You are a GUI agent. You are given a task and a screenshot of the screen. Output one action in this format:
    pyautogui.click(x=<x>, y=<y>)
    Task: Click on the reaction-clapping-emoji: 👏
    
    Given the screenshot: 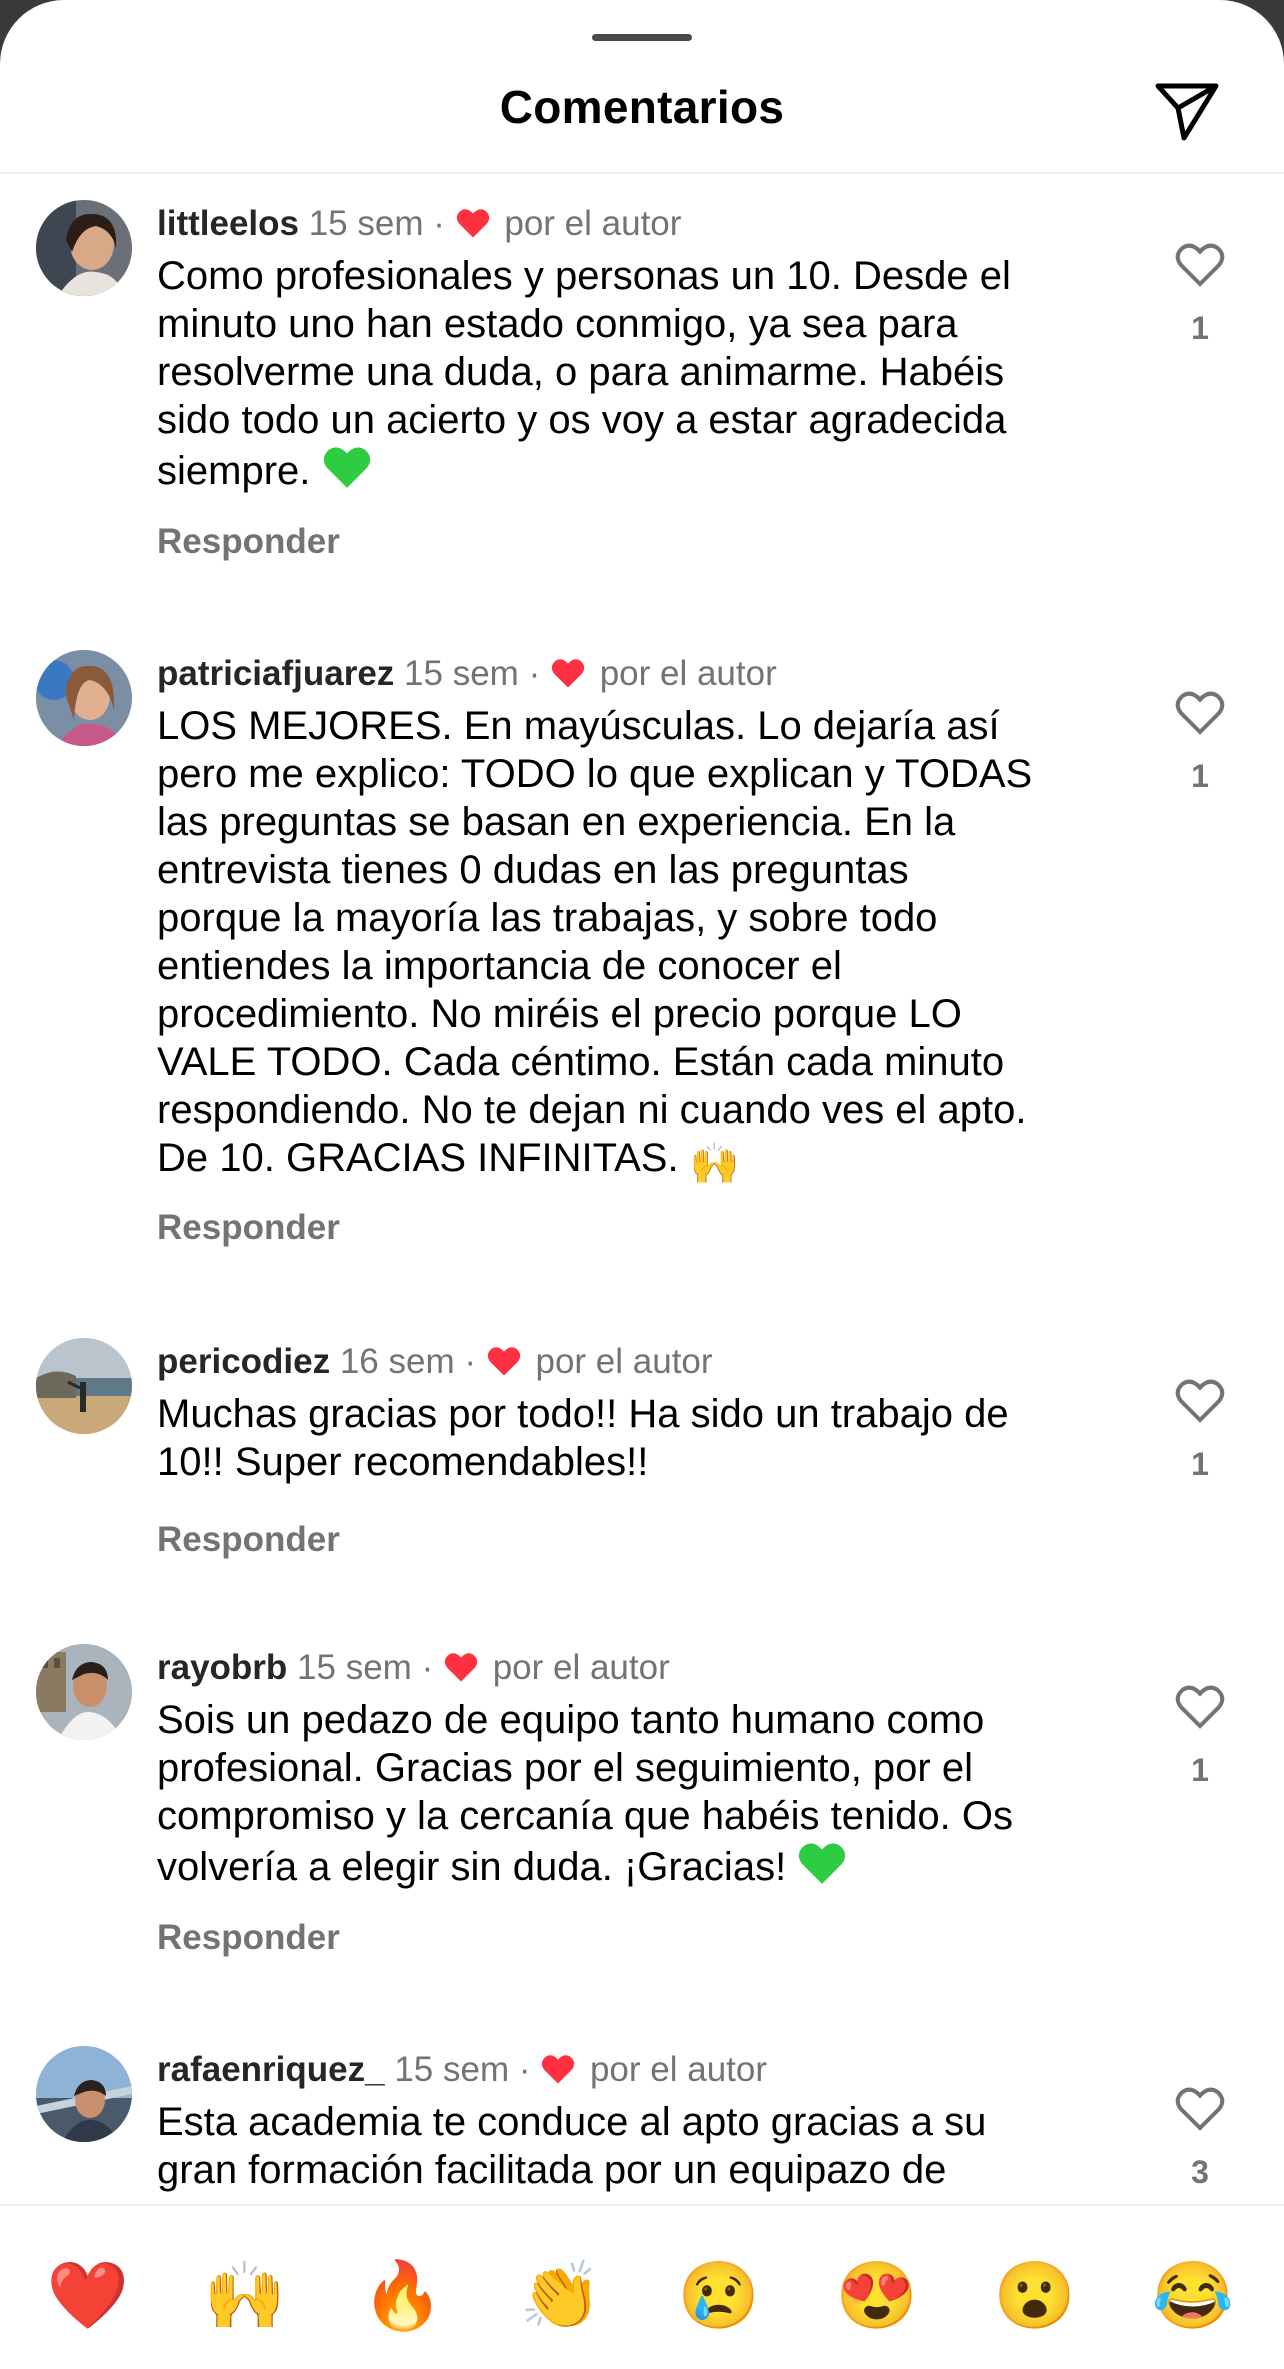 What is the action you would take?
    pyautogui.click(x=561, y=2295)
    